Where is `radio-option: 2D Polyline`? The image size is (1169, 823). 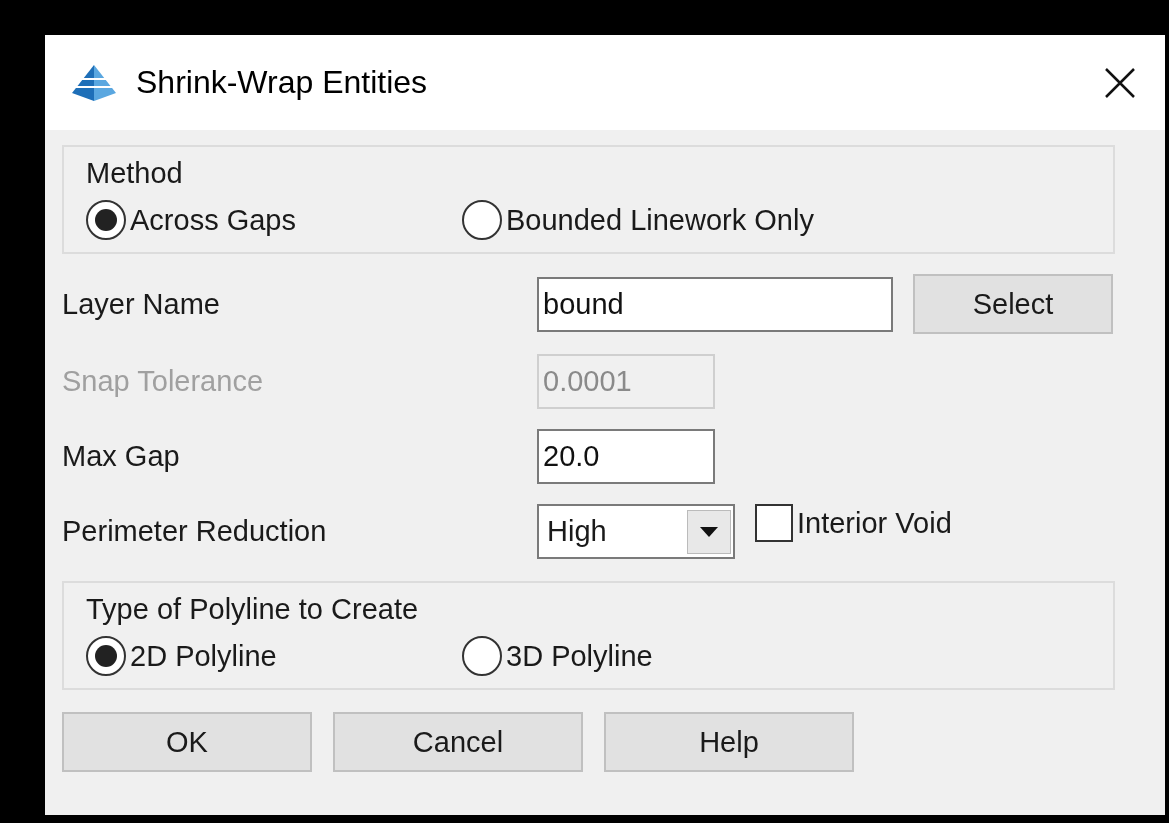 radio-option: 2D Polyline is located at coordinates (274, 656).